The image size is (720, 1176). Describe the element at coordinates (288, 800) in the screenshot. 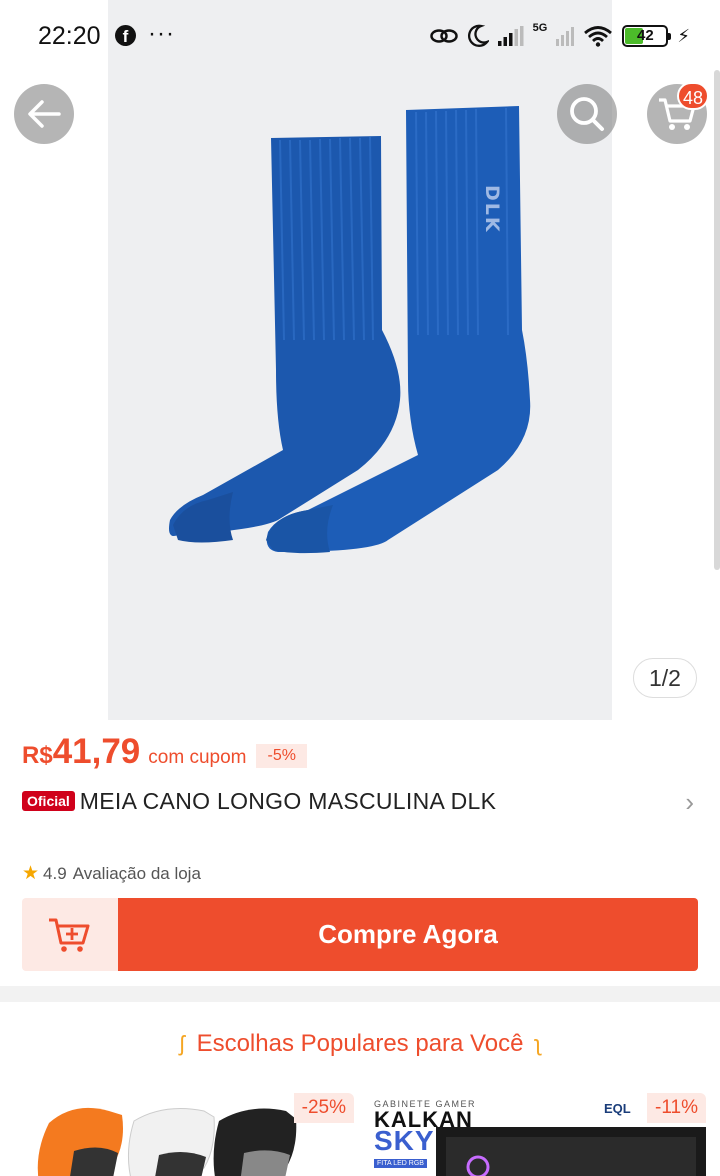

I see `product-title: MEIA CANO LONGO MASCULINA DLK` at that location.